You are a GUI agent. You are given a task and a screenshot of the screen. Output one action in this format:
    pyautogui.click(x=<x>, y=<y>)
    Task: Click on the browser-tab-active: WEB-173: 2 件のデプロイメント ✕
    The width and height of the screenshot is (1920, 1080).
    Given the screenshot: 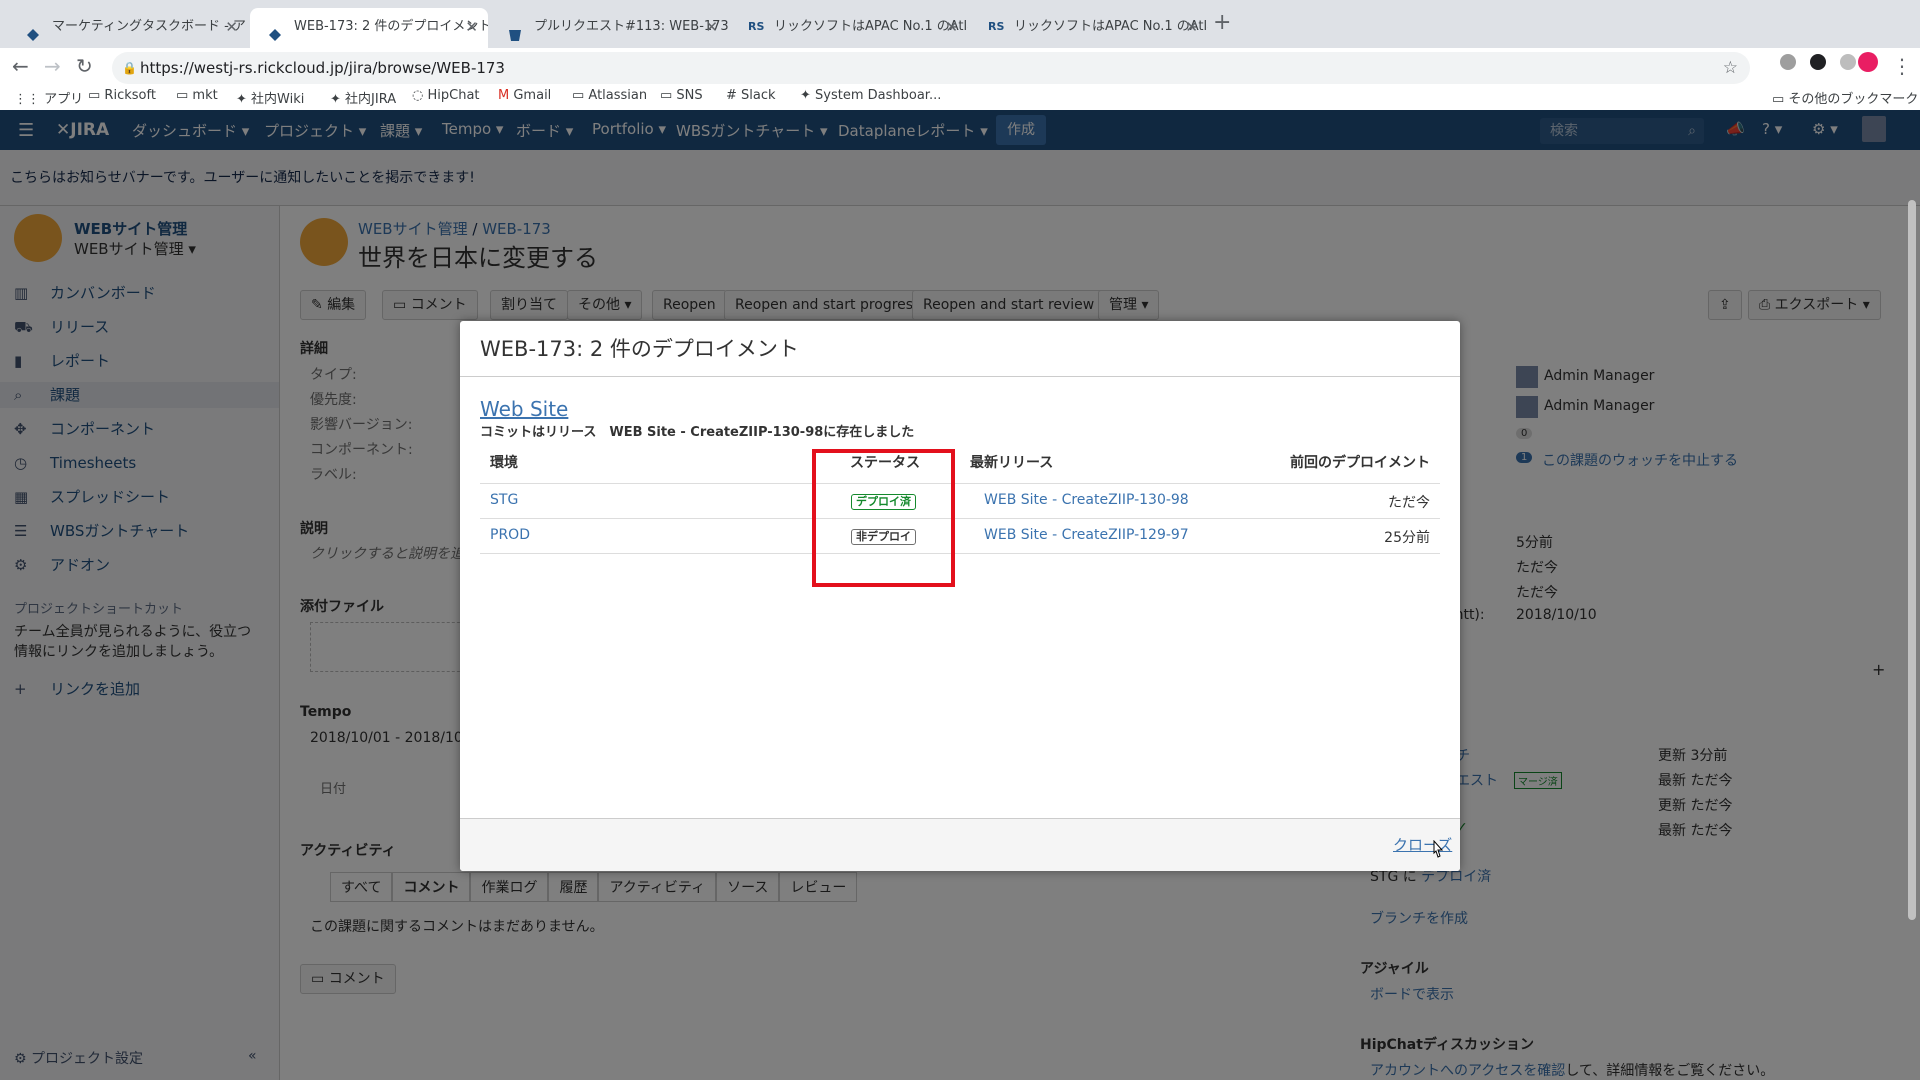 What is the action you would take?
    pyautogui.click(x=369, y=28)
    